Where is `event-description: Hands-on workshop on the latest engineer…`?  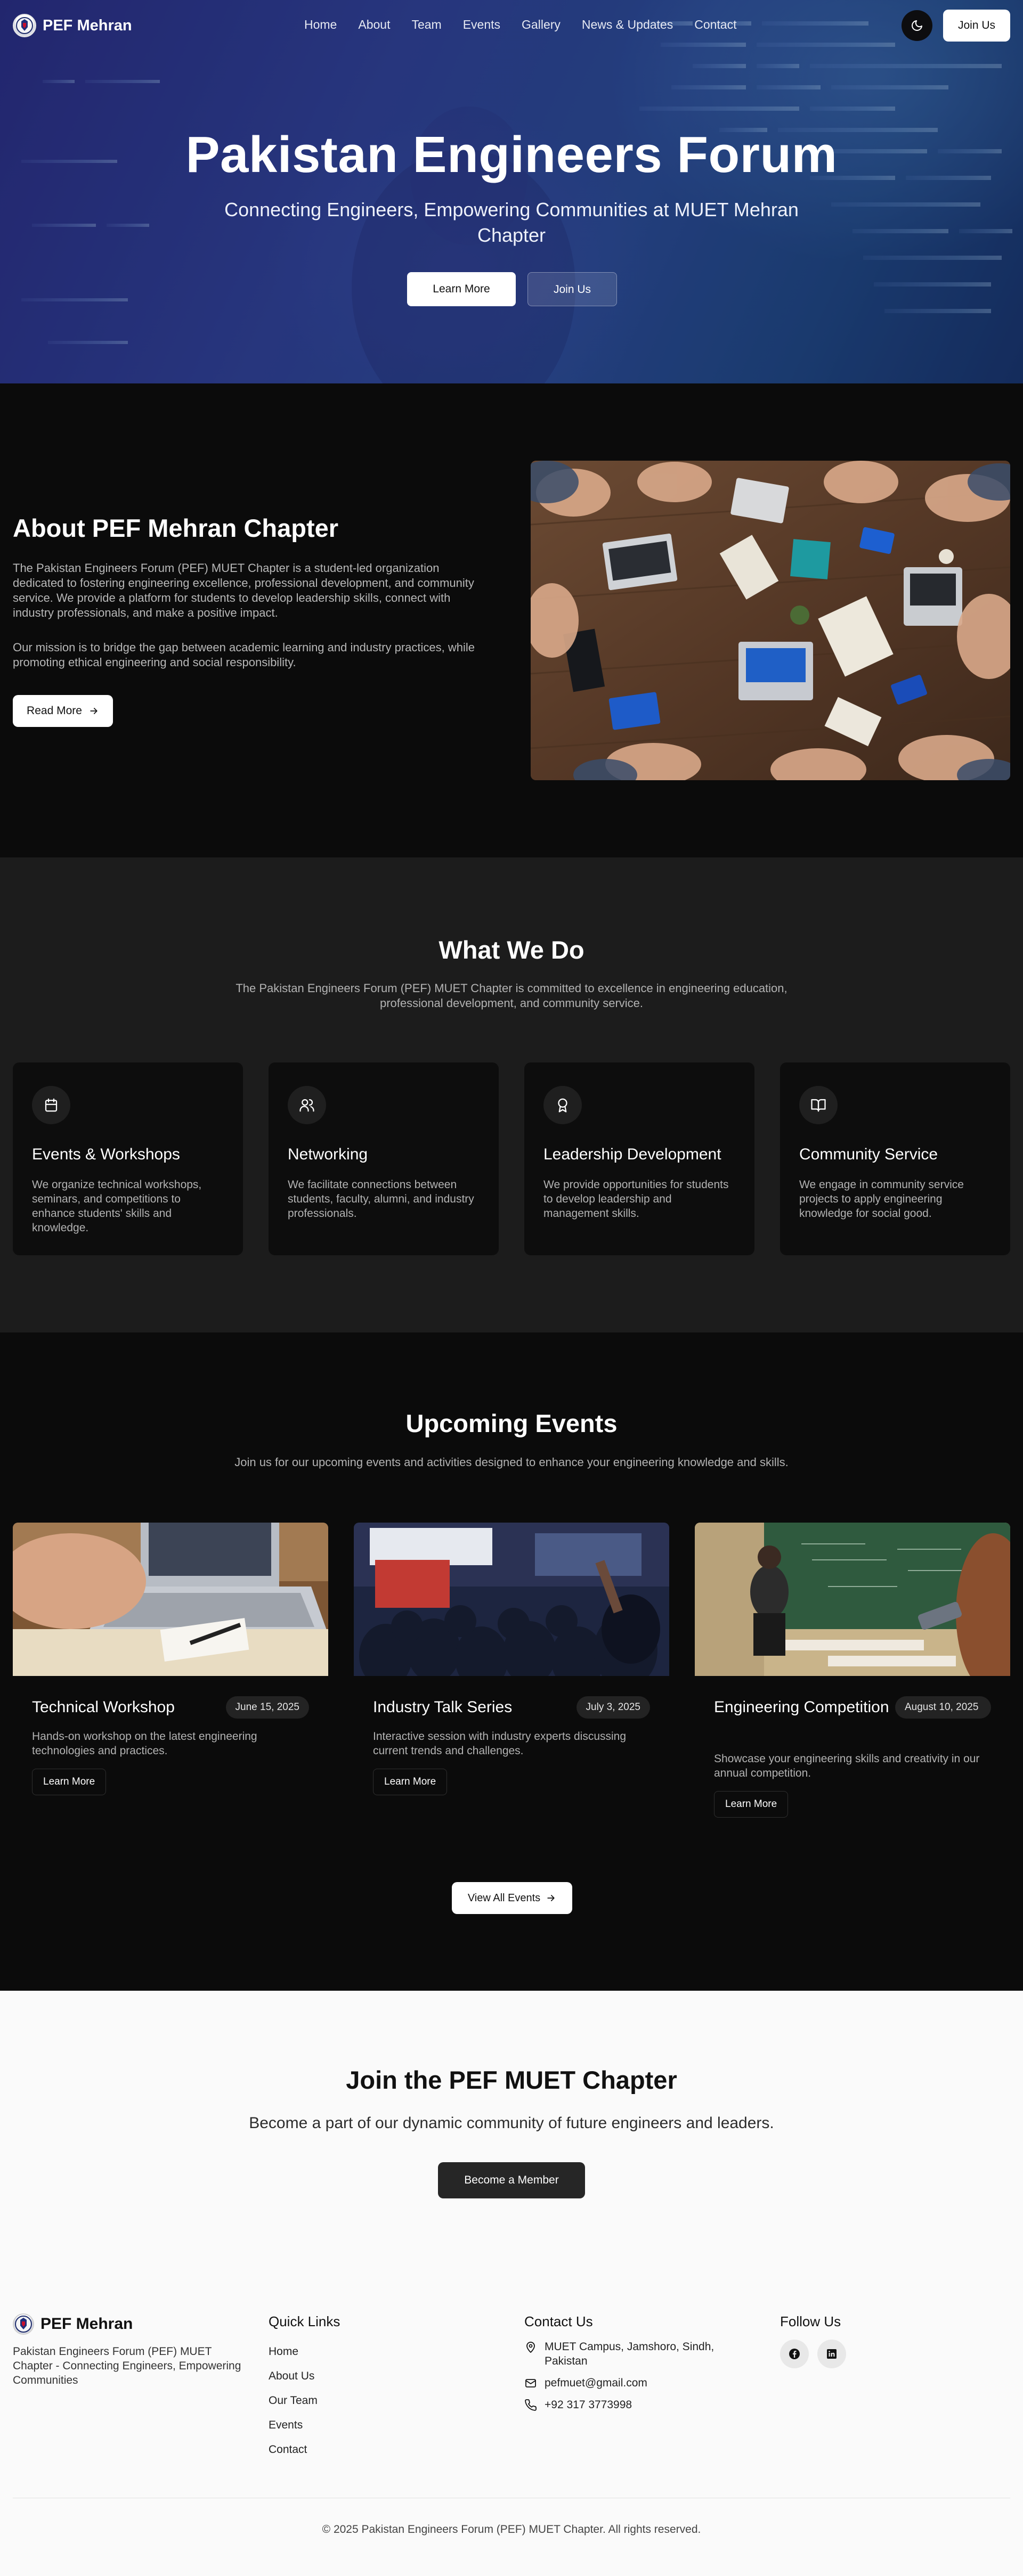 event-description: Hands-on workshop on the latest engineer… is located at coordinates (145, 1743).